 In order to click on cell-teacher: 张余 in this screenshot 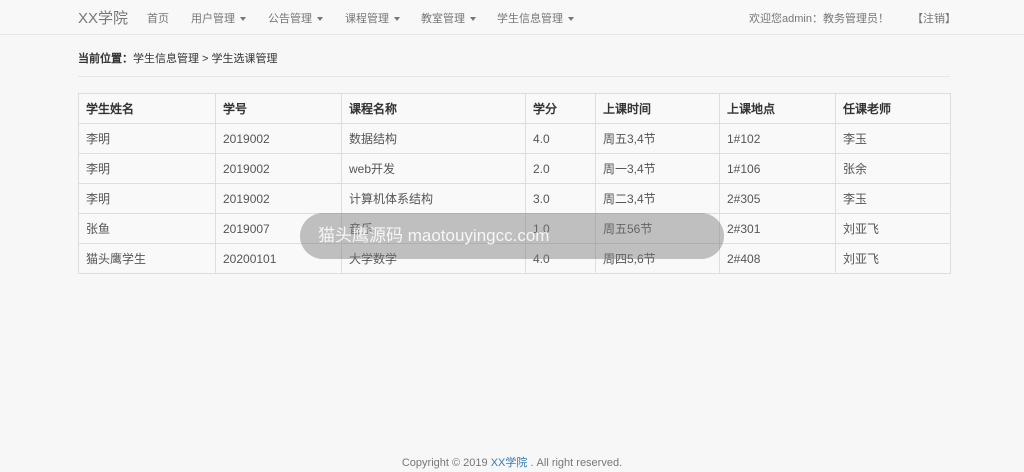, I will do `click(893, 168)`.